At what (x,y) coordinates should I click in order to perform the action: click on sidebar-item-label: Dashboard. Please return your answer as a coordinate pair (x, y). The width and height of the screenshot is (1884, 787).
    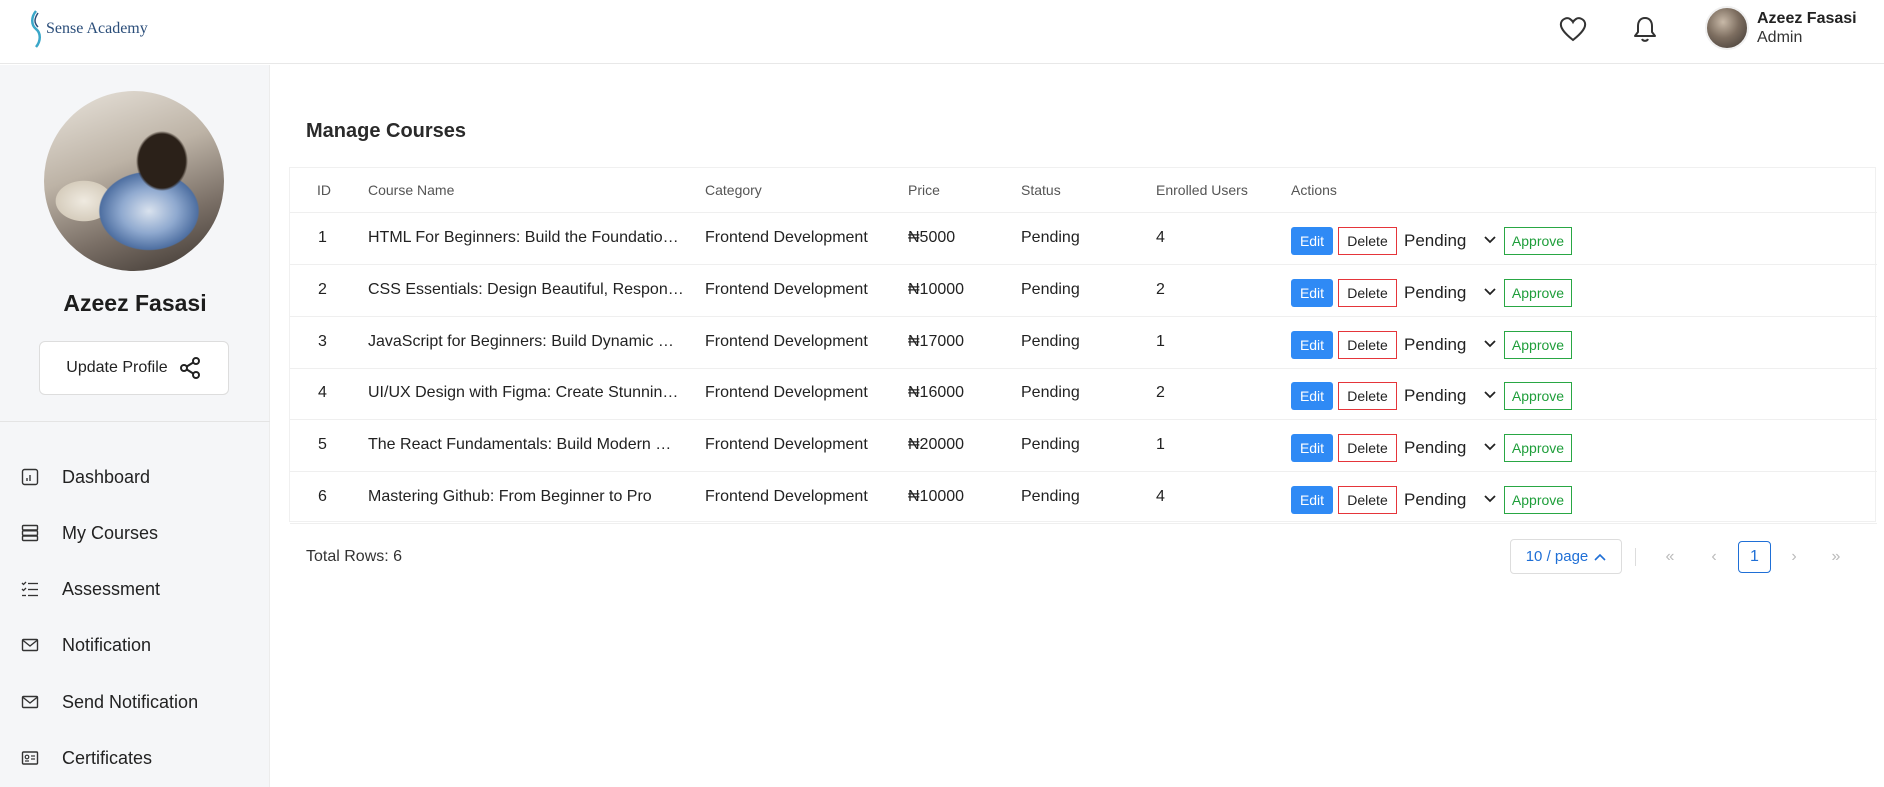
    Looking at the image, I should click on (106, 476).